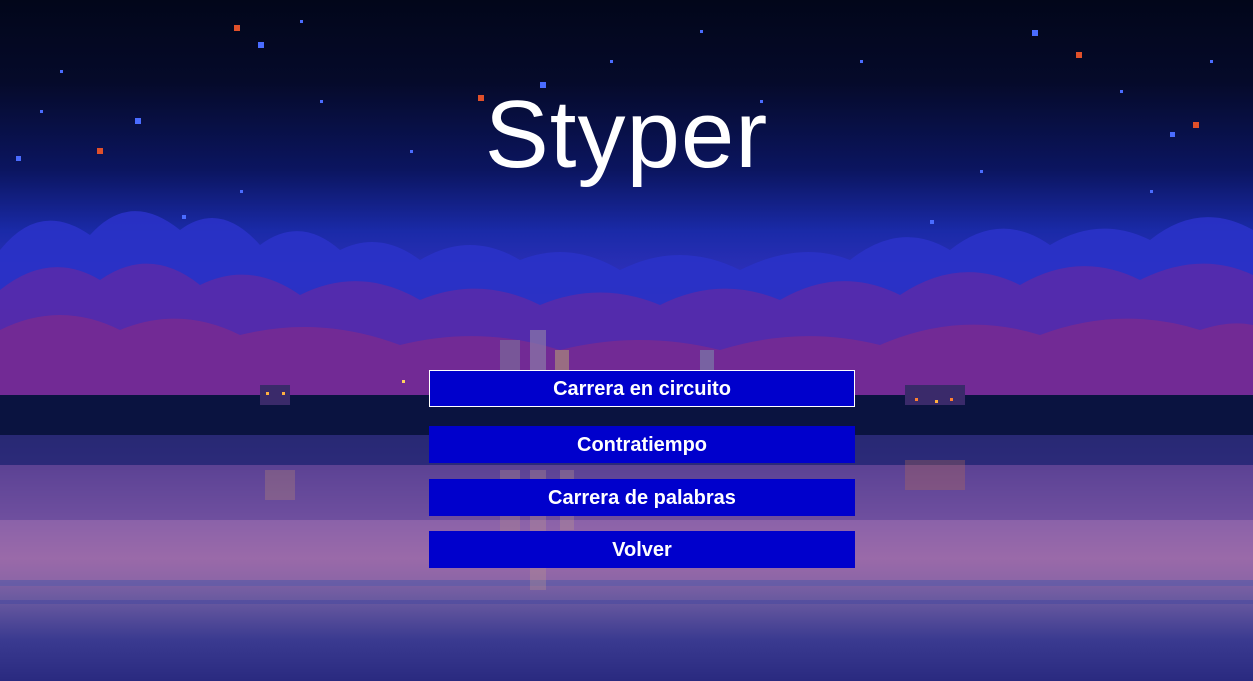 The image size is (1253, 681). I want to click on time-trial-button: Contratiempo, so click(642, 444).